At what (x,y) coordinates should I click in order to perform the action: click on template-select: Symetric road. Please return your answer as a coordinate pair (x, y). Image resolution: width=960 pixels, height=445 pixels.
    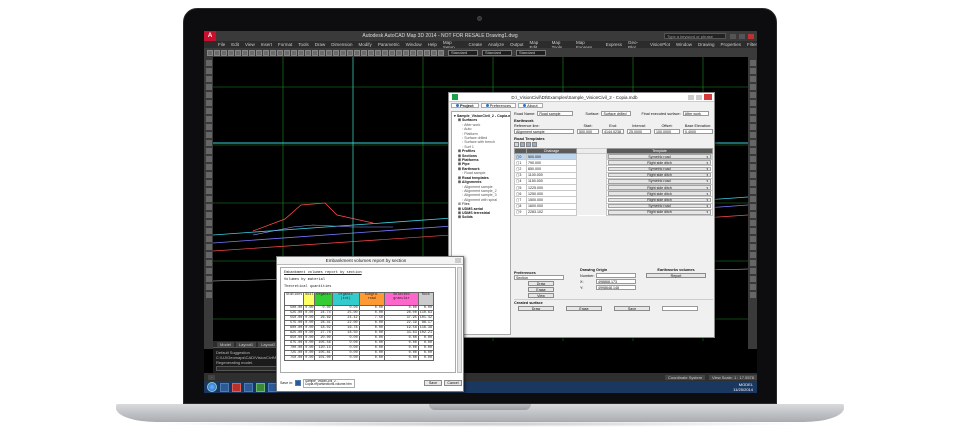
    Looking at the image, I should click on (659, 169).